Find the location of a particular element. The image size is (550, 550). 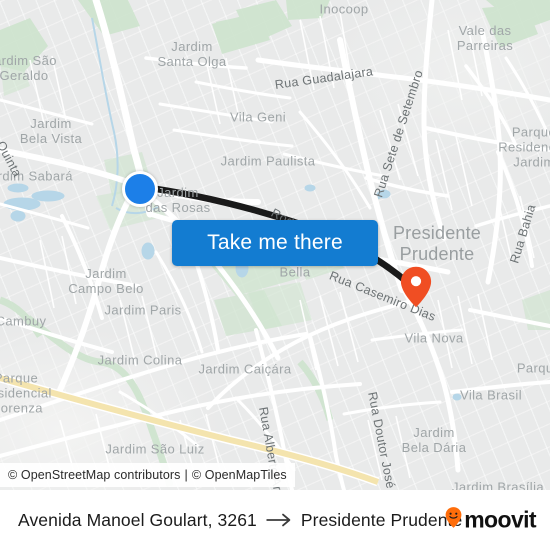

moovit-brand: moovit is located at coordinates (491, 520).